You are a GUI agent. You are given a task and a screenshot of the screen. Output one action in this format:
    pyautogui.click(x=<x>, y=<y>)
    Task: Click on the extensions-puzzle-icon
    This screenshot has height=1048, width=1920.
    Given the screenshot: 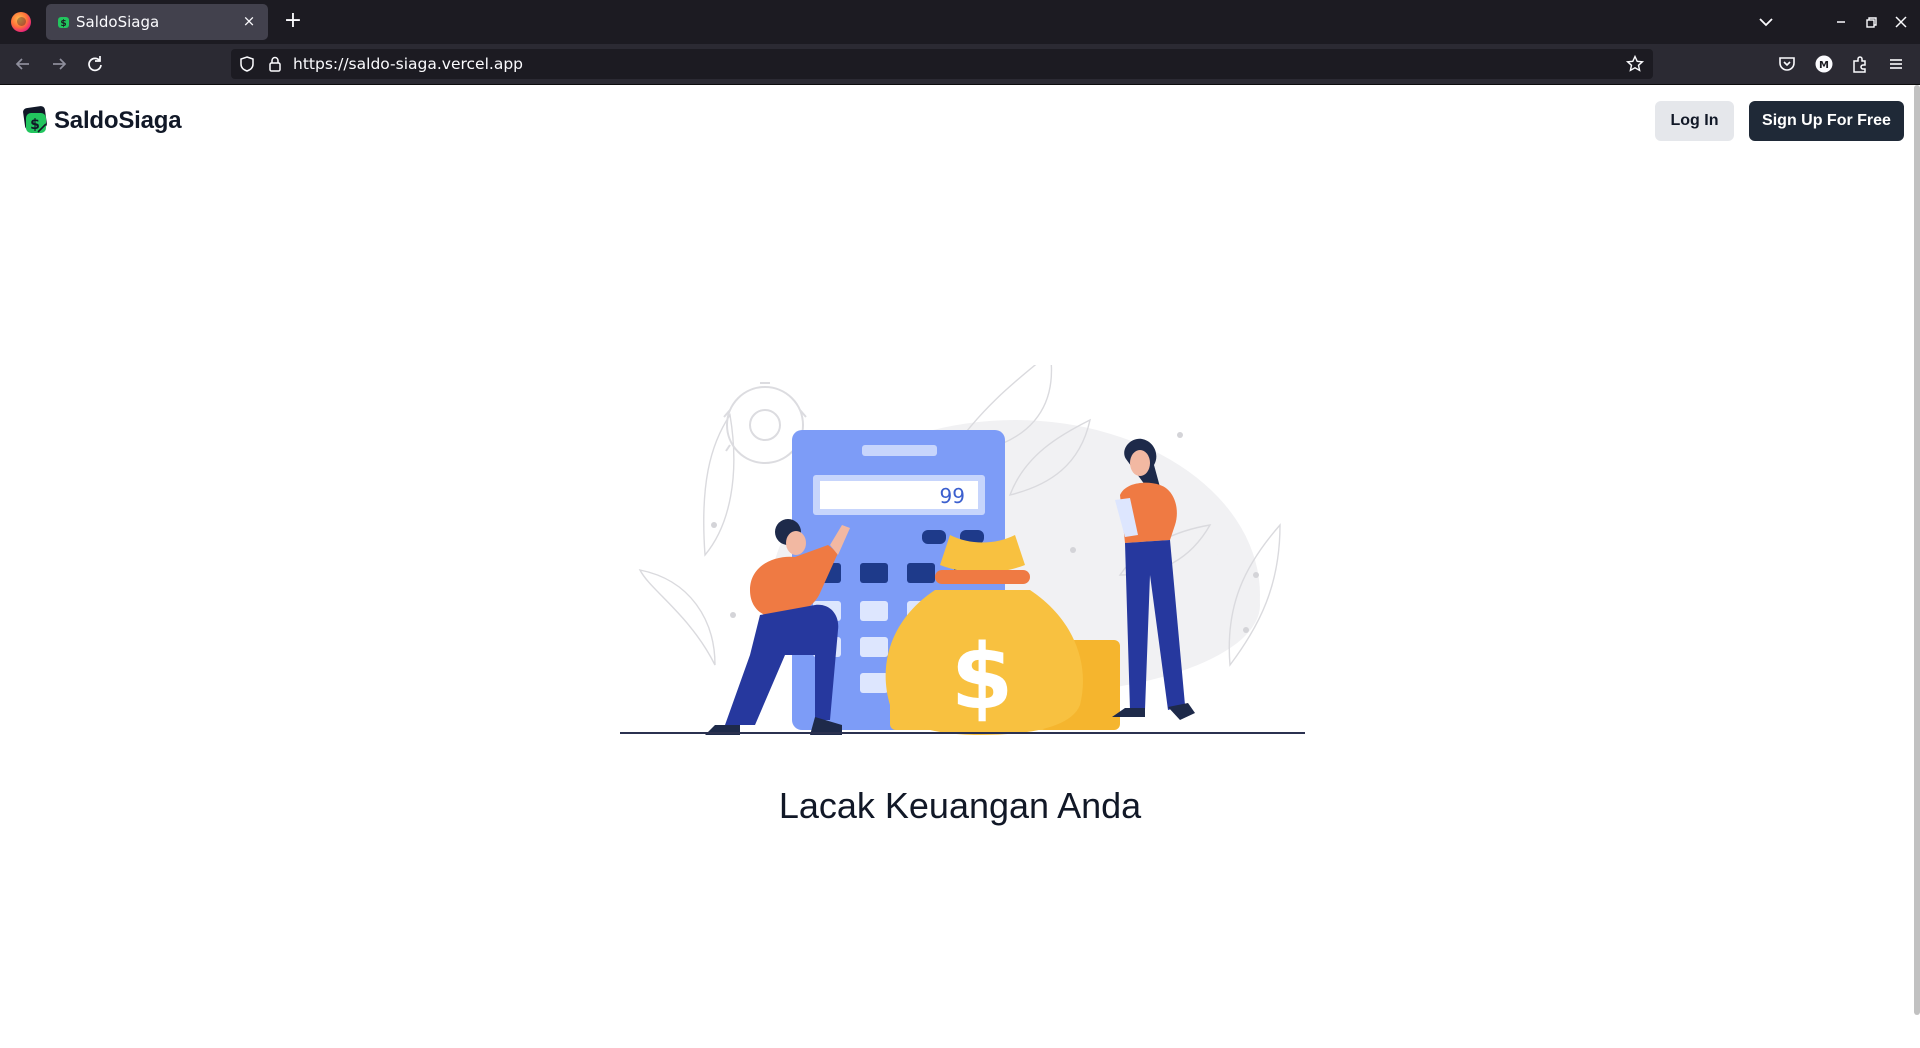 What is the action you would take?
    pyautogui.click(x=1860, y=64)
    